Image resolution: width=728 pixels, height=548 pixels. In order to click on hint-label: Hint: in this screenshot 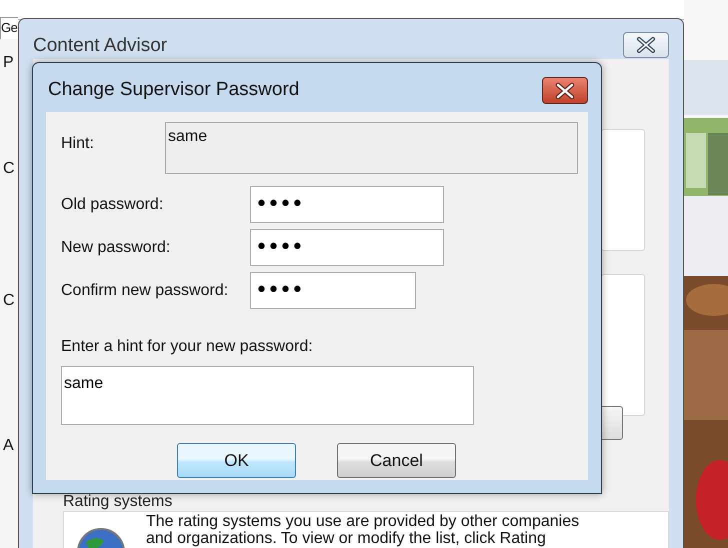, I will do `click(78, 144)`.